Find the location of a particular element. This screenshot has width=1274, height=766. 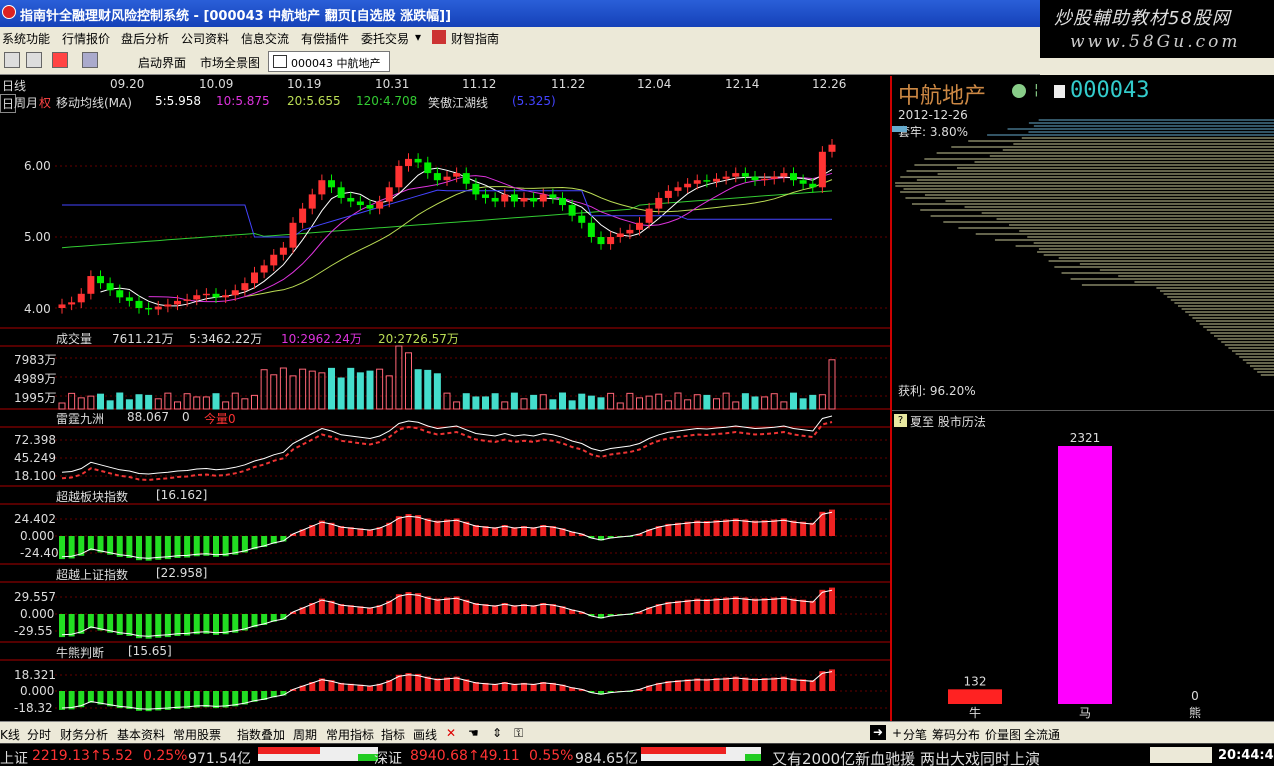

btn-period: 周期 is located at coordinates (305, 734).